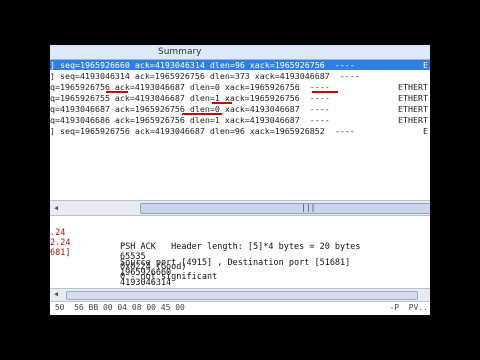 The height and width of the screenshot is (360, 480). What do you see at coordinates (146, 283) in the screenshot?
I see `detail-ack: 4193046314` at bounding box center [146, 283].